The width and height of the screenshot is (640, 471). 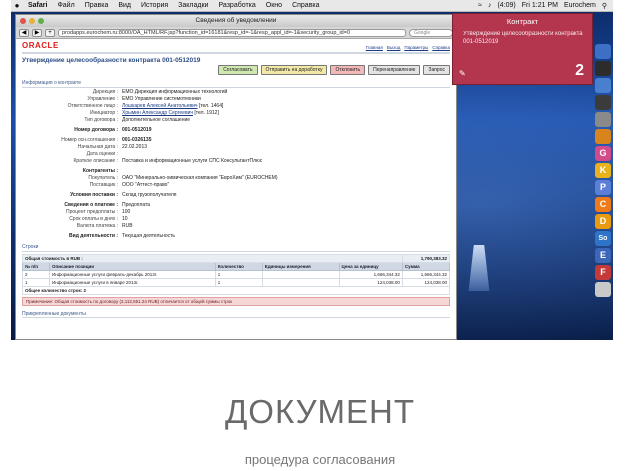 I want to click on cell: 124,038.00, so click(x=426, y=282).